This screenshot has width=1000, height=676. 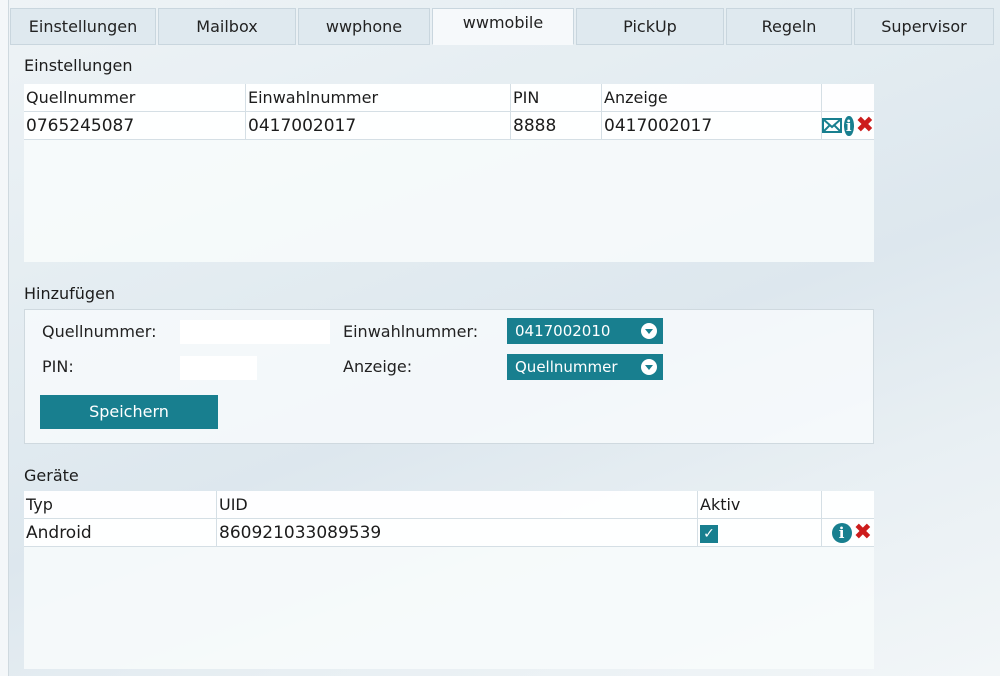 I want to click on anzeige-select: Quellnummer, so click(x=585, y=367).